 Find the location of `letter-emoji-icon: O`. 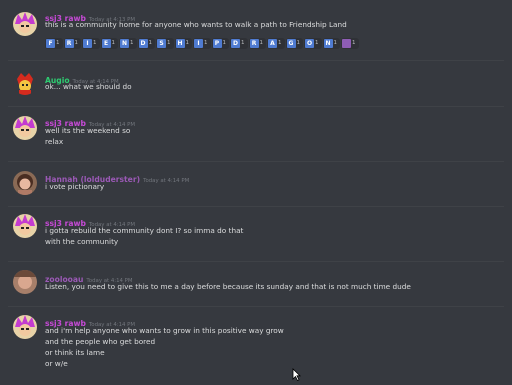

letter-emoji-icon: O is located at coordinates (309, 43).